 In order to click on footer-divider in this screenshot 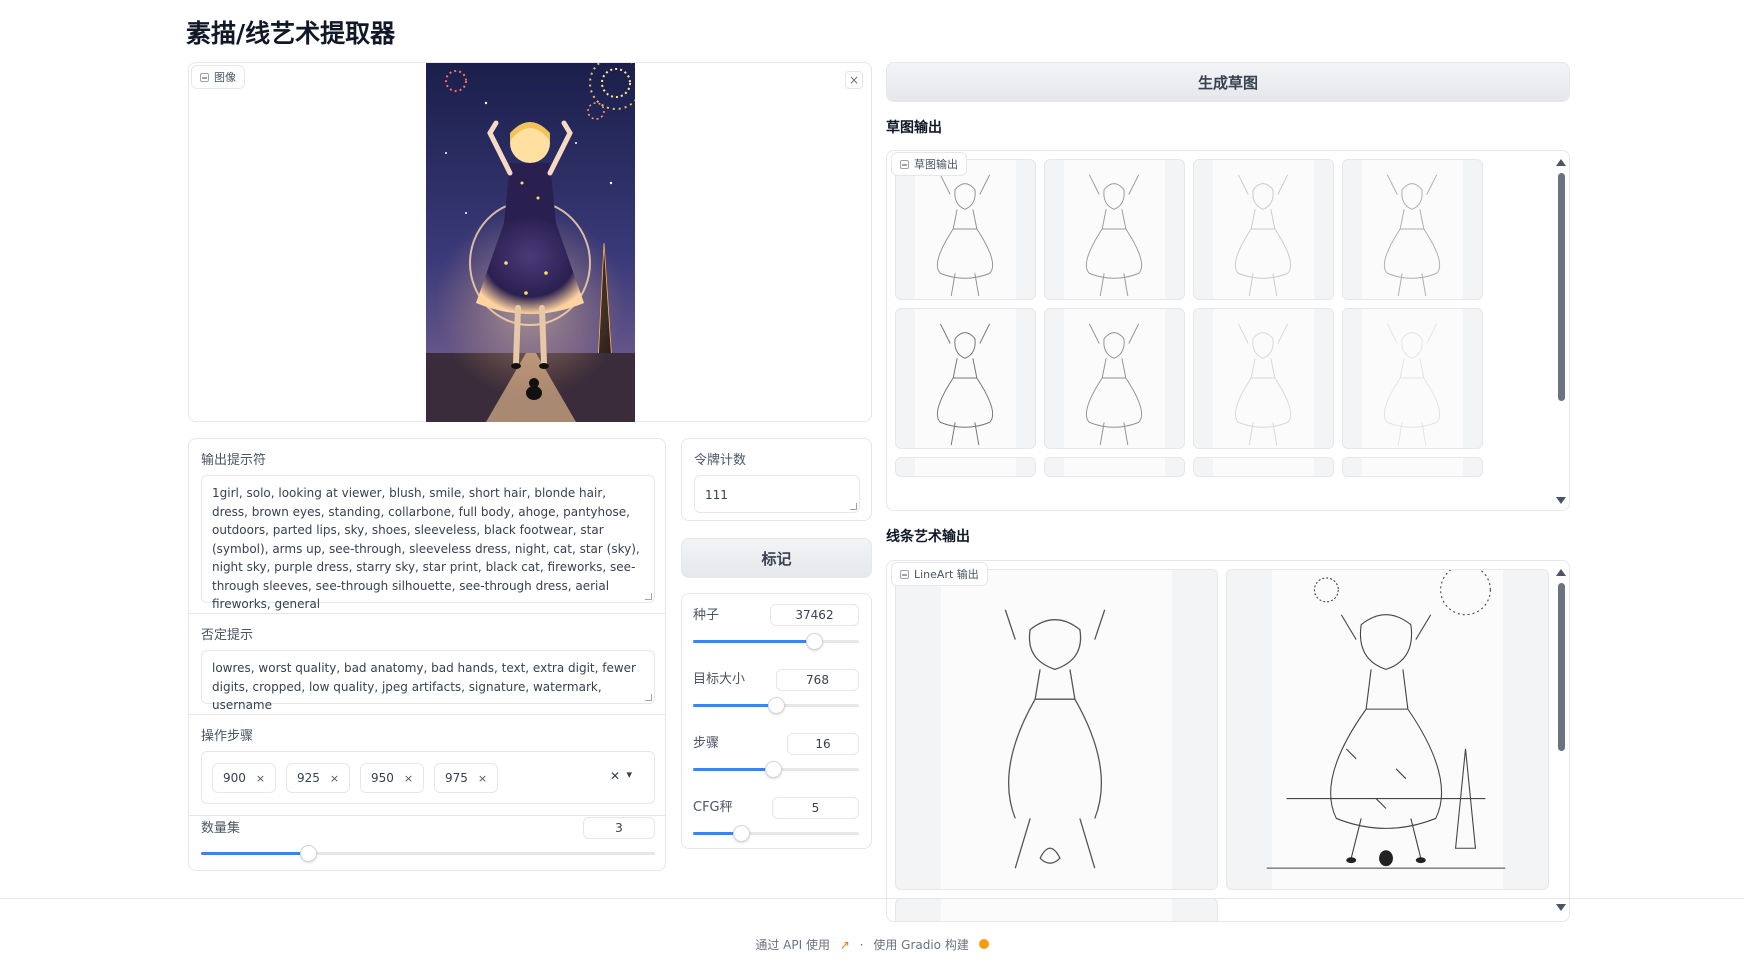, I will do `click(872, 898)`.